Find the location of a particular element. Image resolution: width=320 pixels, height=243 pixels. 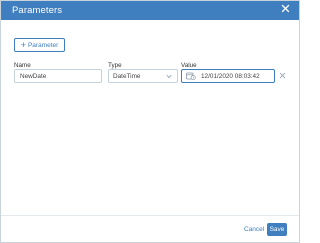

parameter-value-input: 12/01/2020 08:03:42 is located at coordinates (228, 76).